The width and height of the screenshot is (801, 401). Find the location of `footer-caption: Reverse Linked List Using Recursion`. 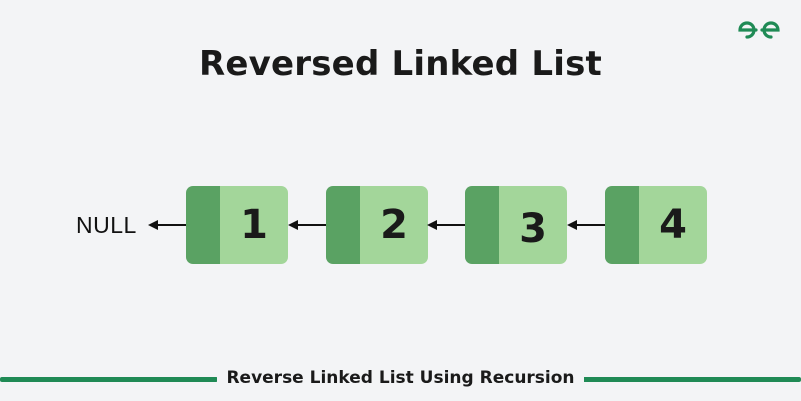

footer-caption: Reverse Linked List Using Recursion is located at coordinates (400, 378).